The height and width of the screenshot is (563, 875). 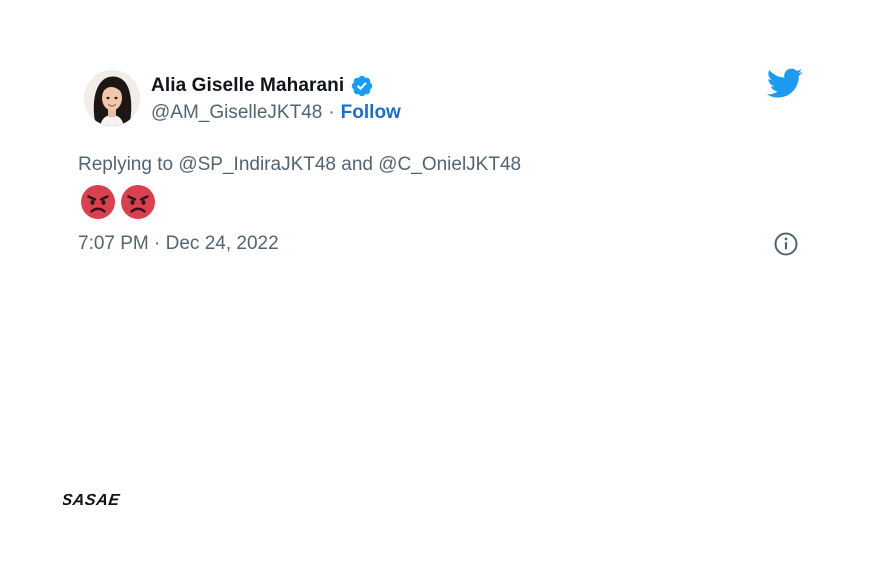 I want to click on tweet-text, so click(x=118, y=202).